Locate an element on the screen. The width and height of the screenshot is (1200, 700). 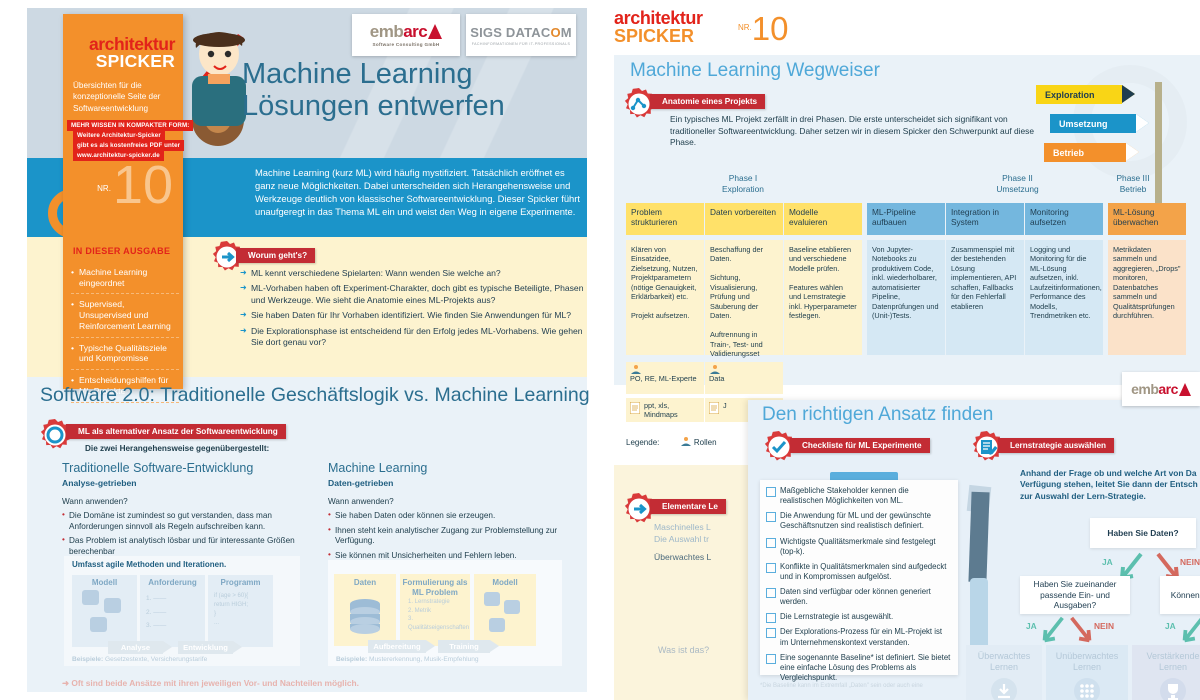
tree-leaf-label: Verstärkende Lernen is located at coordinates (1173, 662).